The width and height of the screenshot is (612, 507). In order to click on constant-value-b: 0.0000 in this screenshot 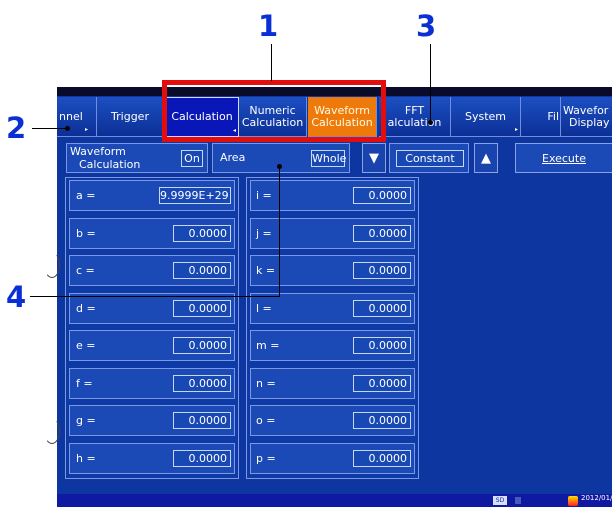, I will do `click(202, 233)`.